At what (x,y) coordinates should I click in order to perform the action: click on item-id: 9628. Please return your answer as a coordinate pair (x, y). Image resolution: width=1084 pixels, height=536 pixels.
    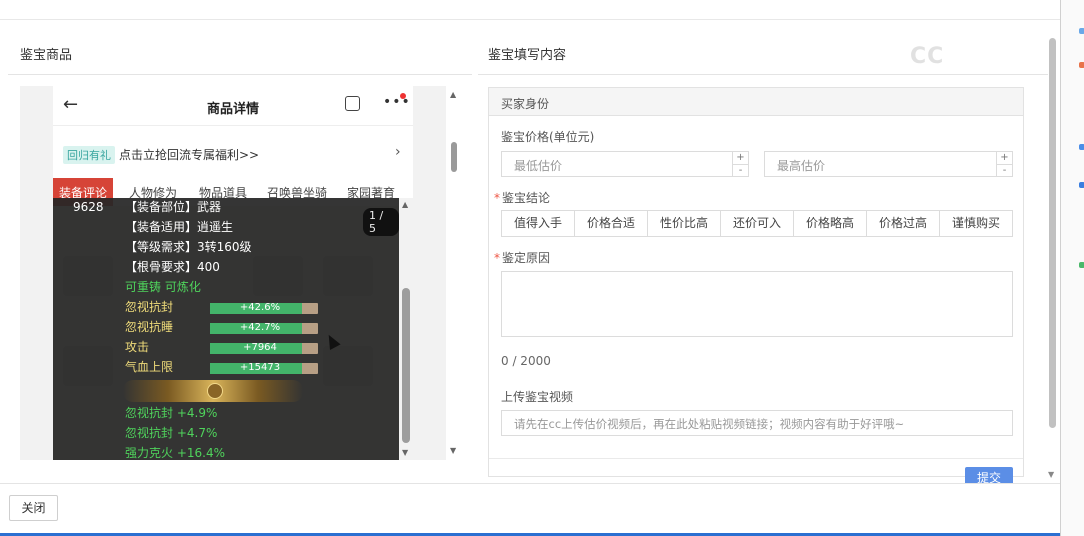
    Looking at the image, I should click on (88, 207).